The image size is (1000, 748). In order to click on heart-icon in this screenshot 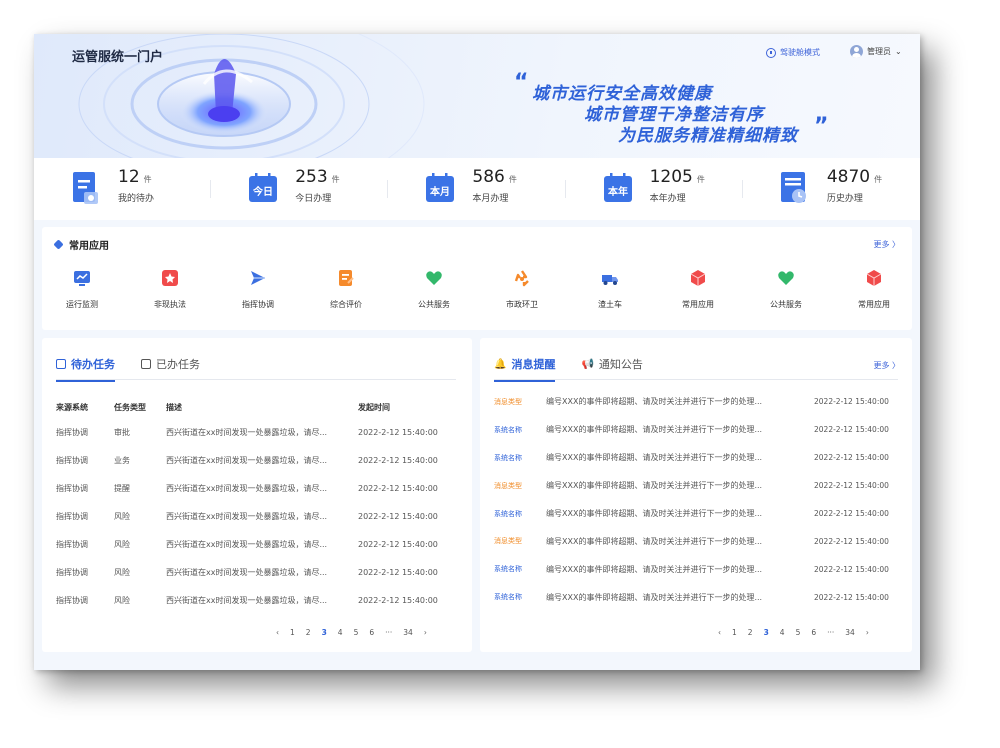, I will do `click(786, 278)`.